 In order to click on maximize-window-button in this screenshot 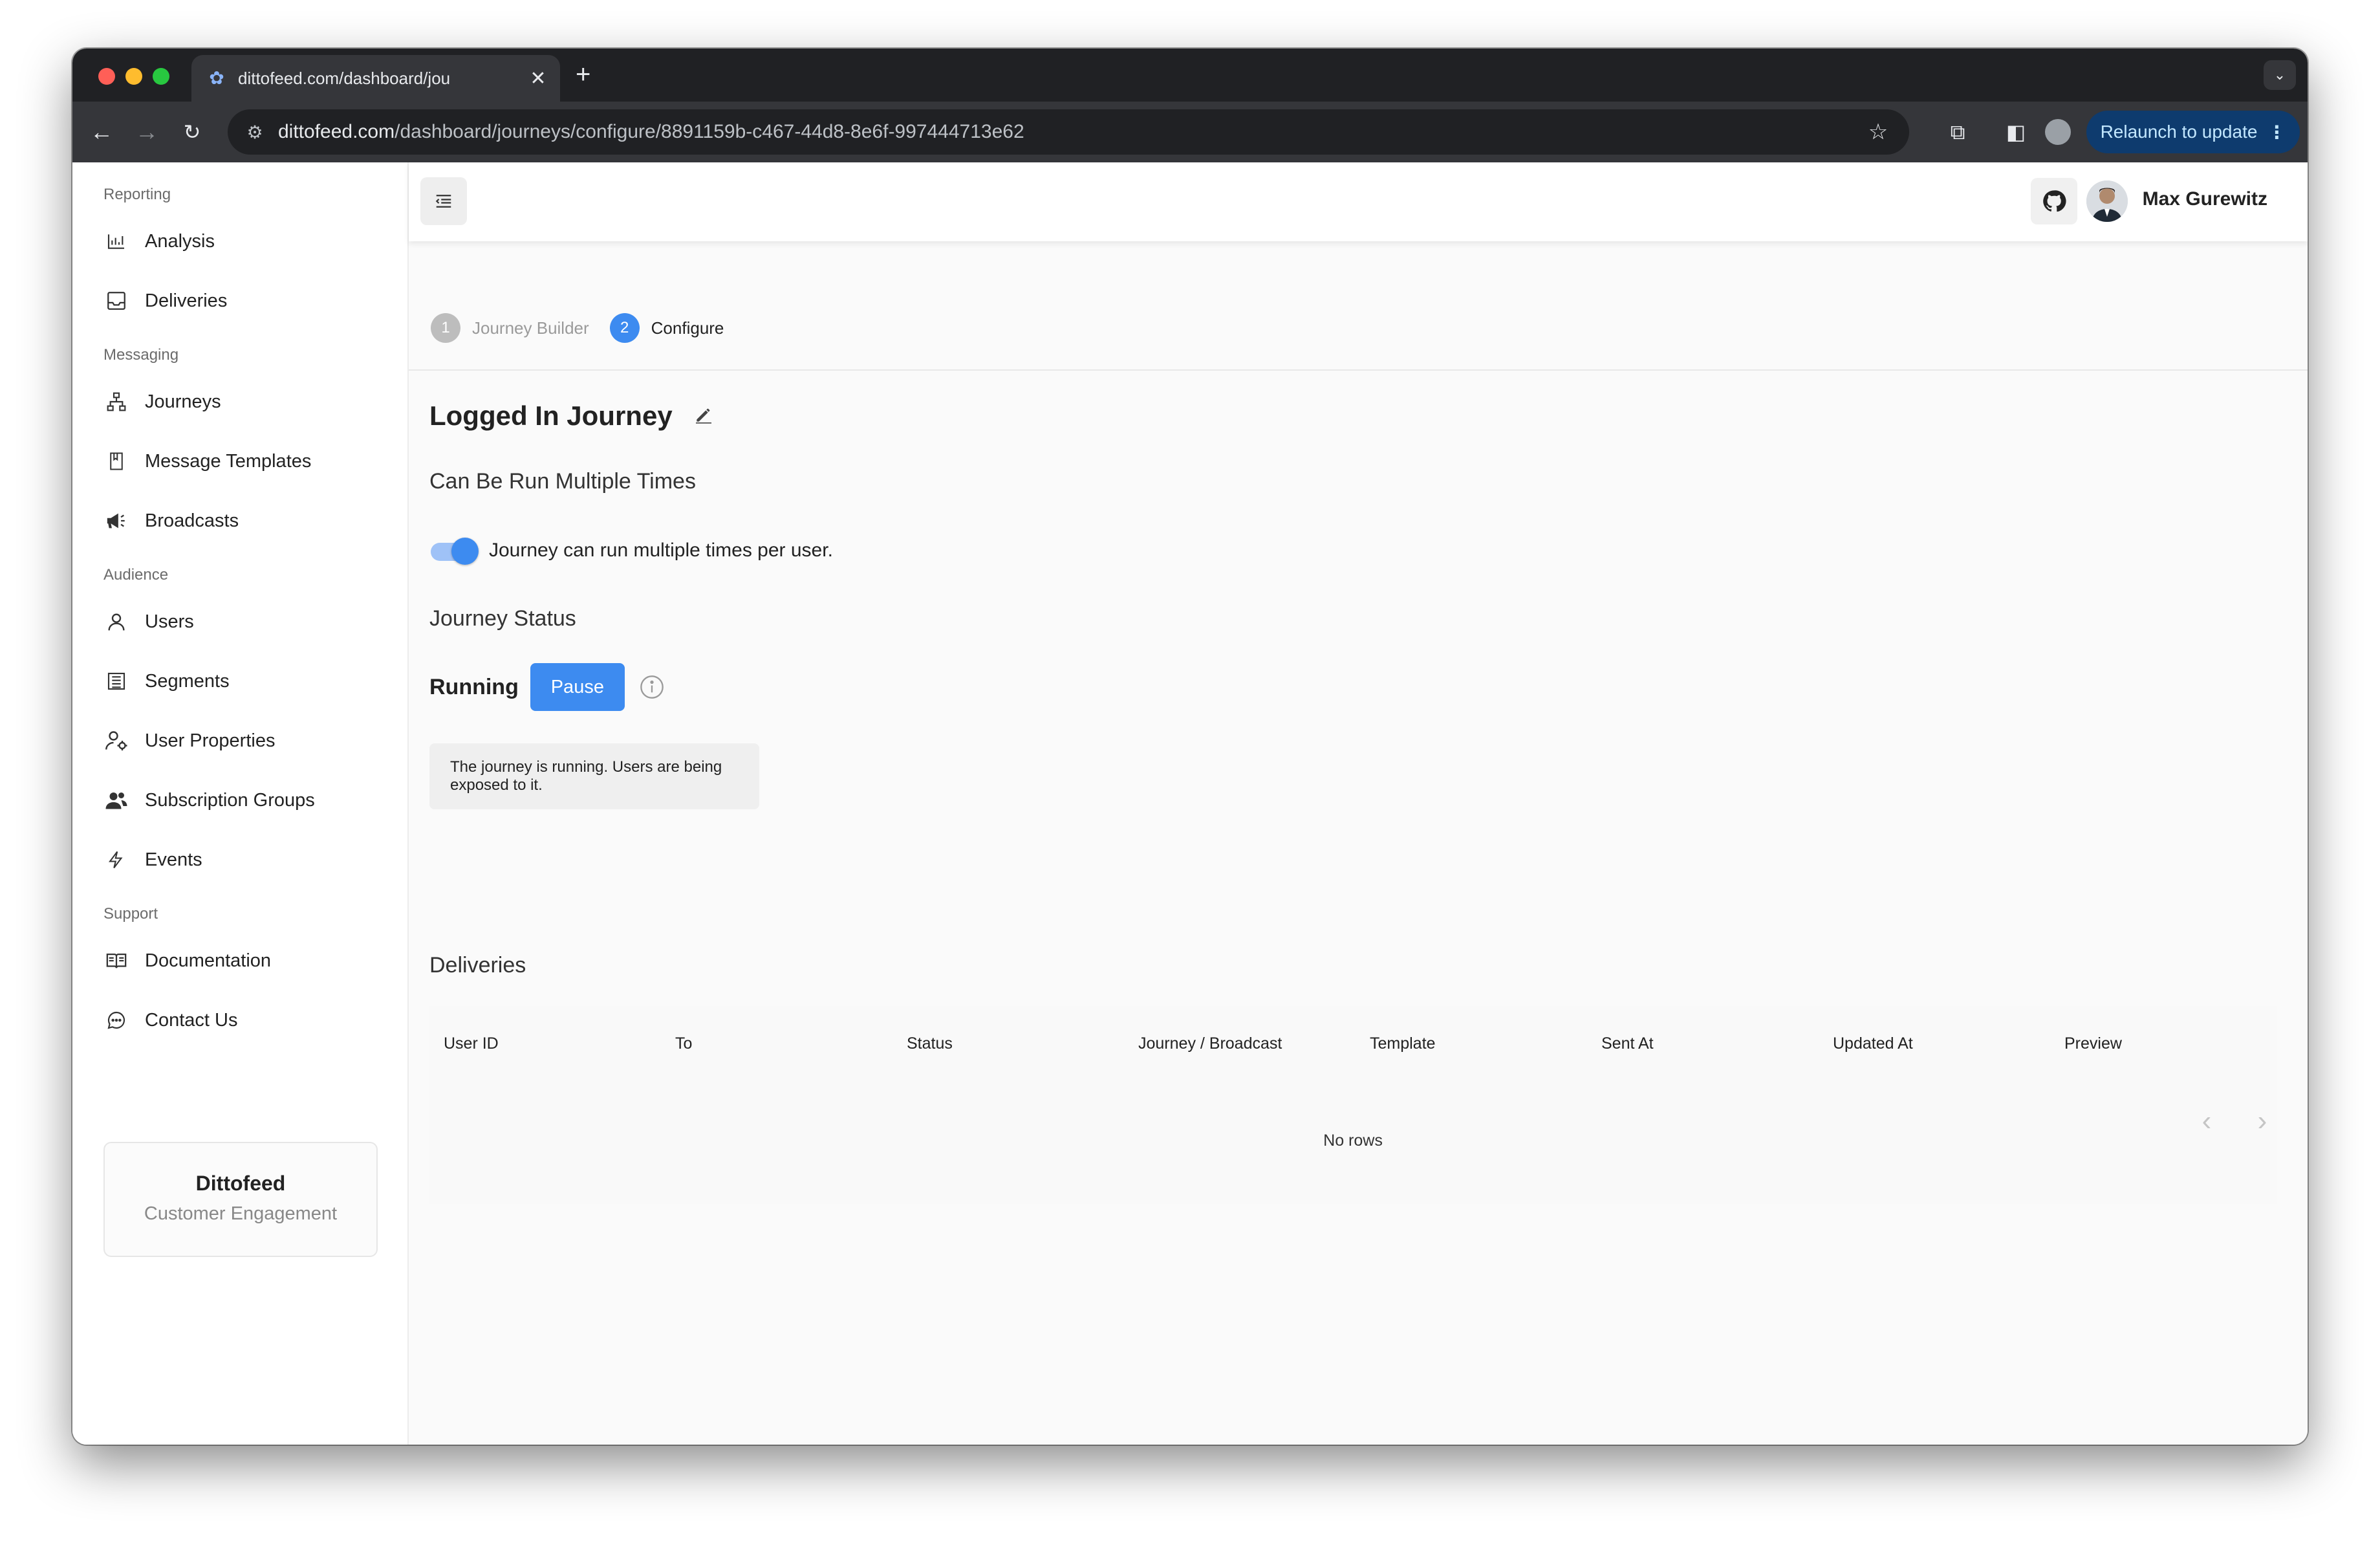, I will do `click(161, 76)`.